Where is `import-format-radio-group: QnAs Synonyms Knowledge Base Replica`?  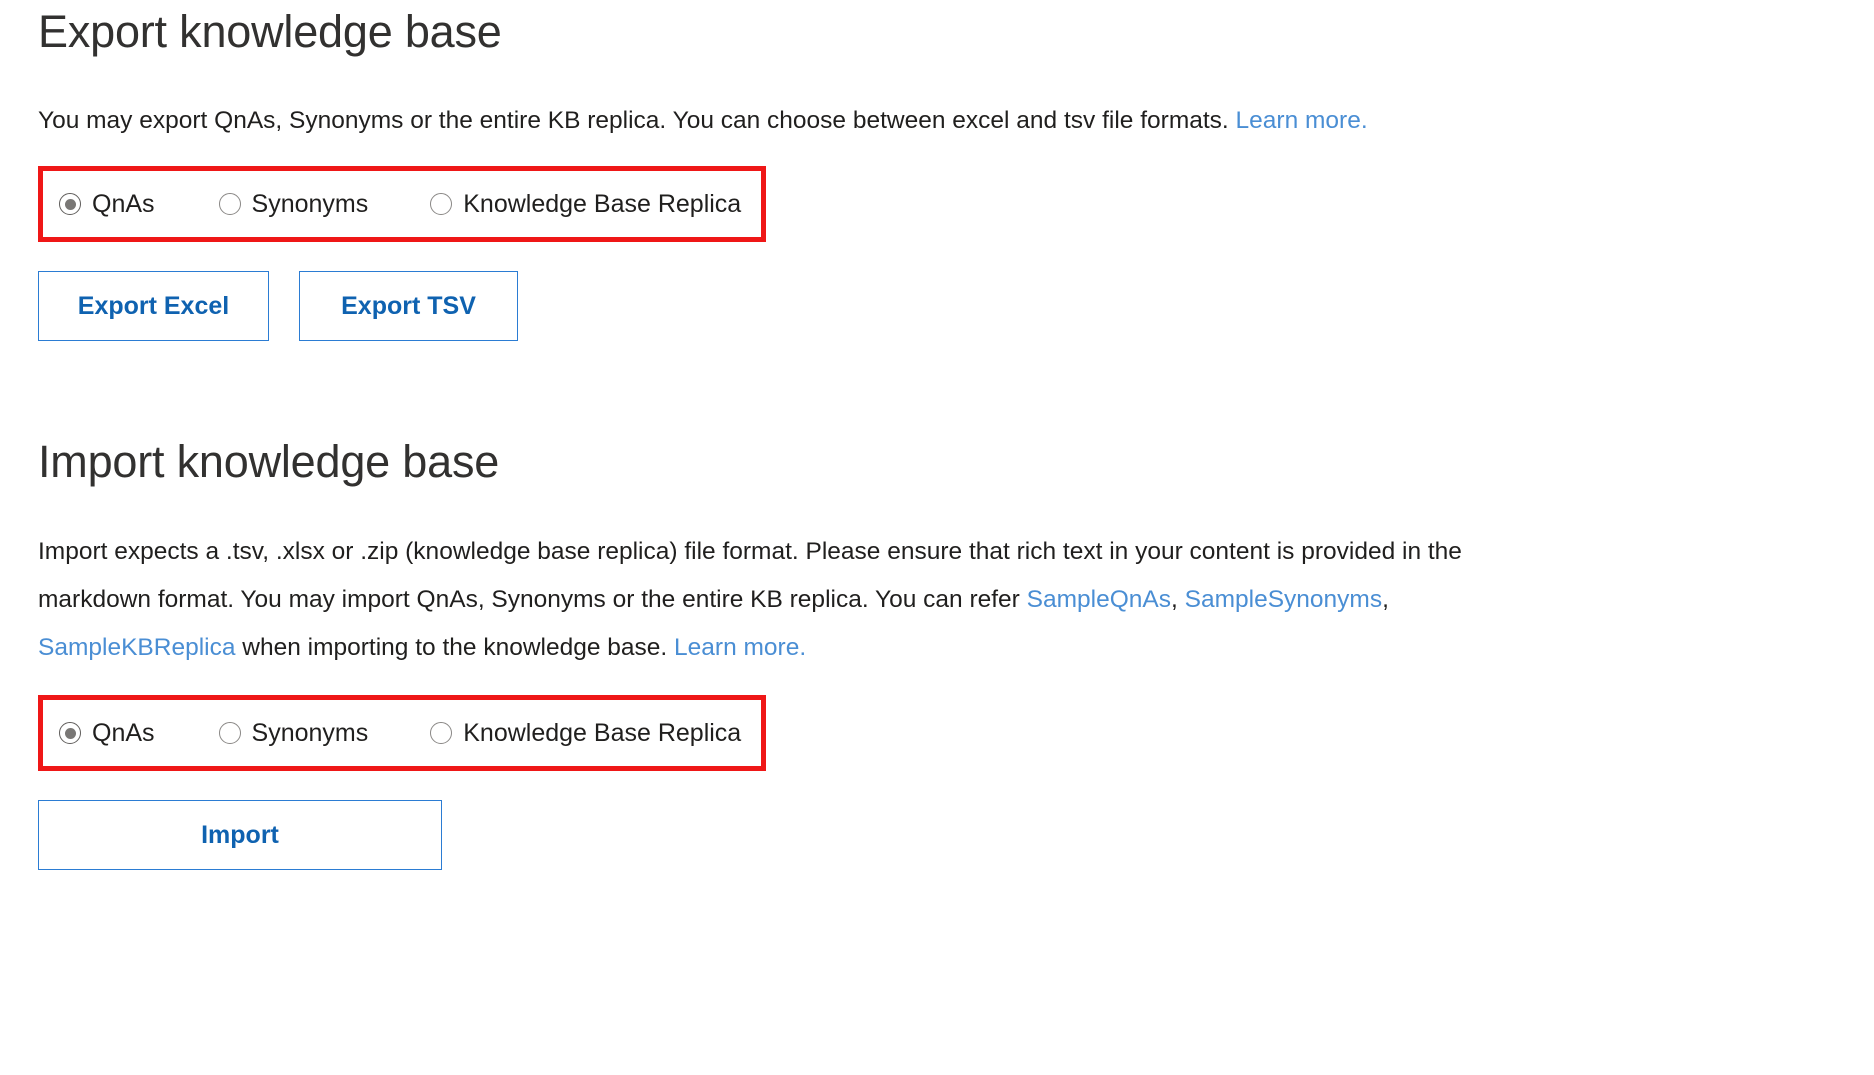 import-format-radio-group: QnAs Synonyms Knowledge Base Replica is located at coordinates (402, 733).